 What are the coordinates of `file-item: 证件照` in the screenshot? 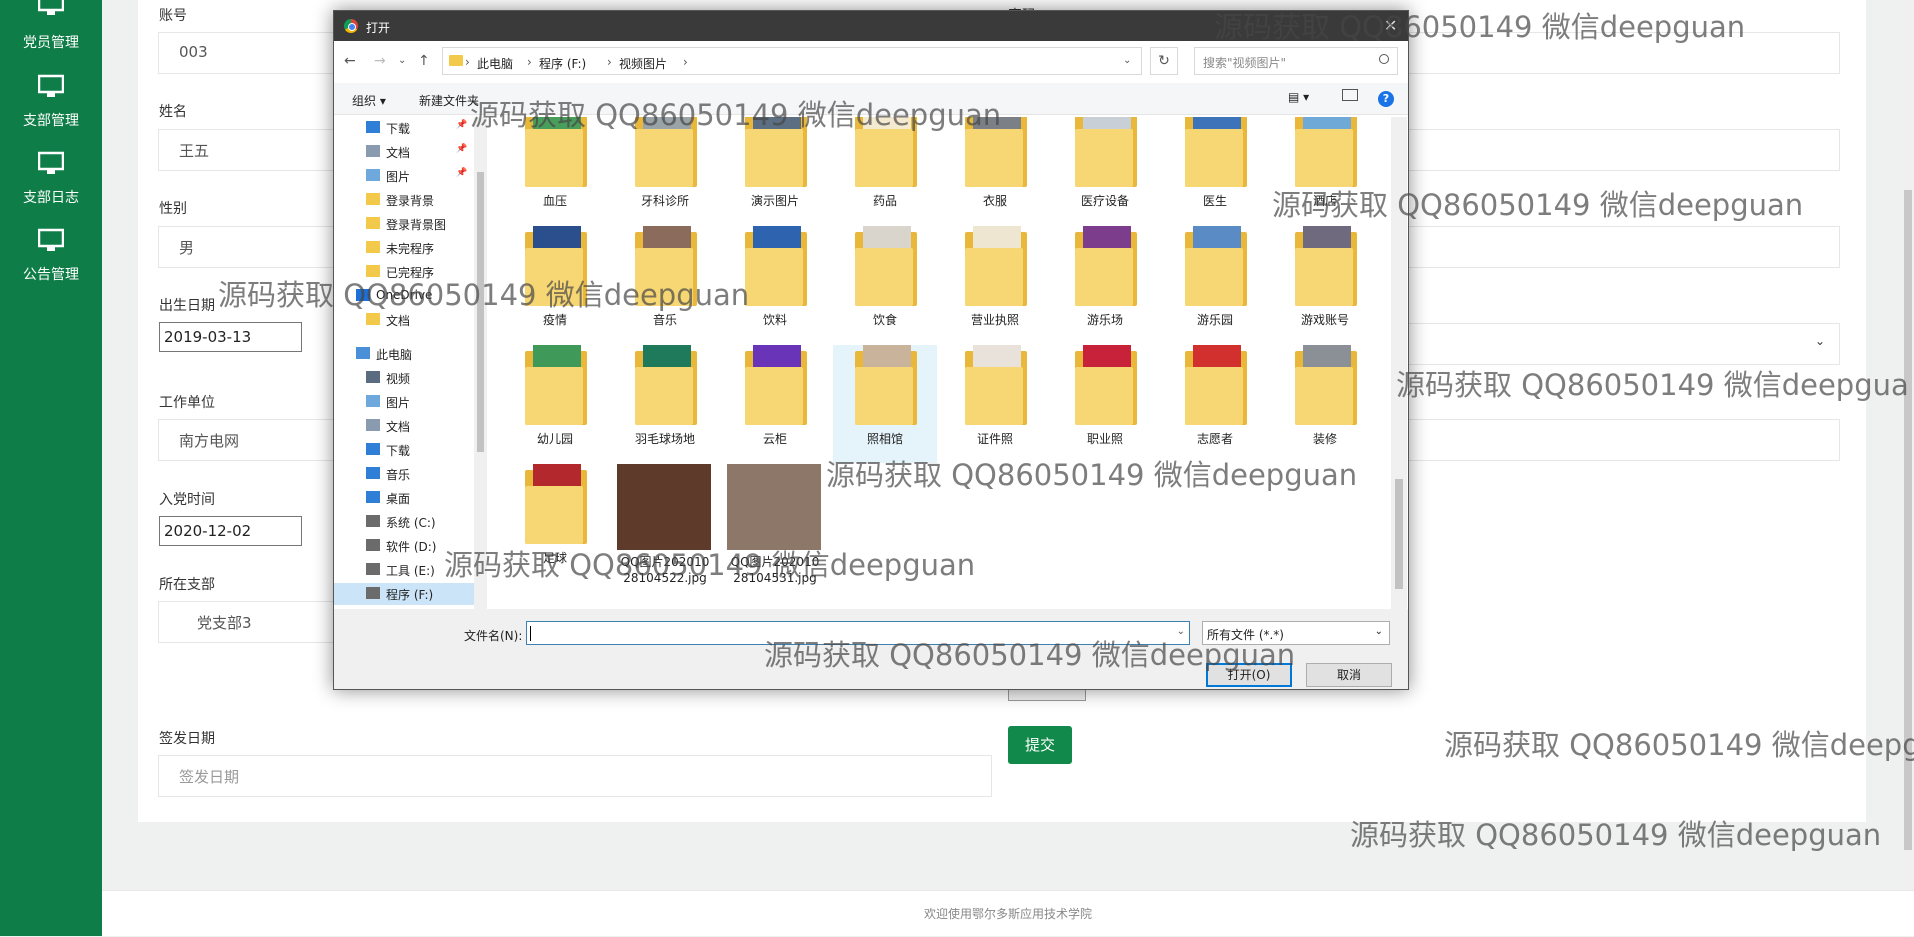 It's located at (995, 404).